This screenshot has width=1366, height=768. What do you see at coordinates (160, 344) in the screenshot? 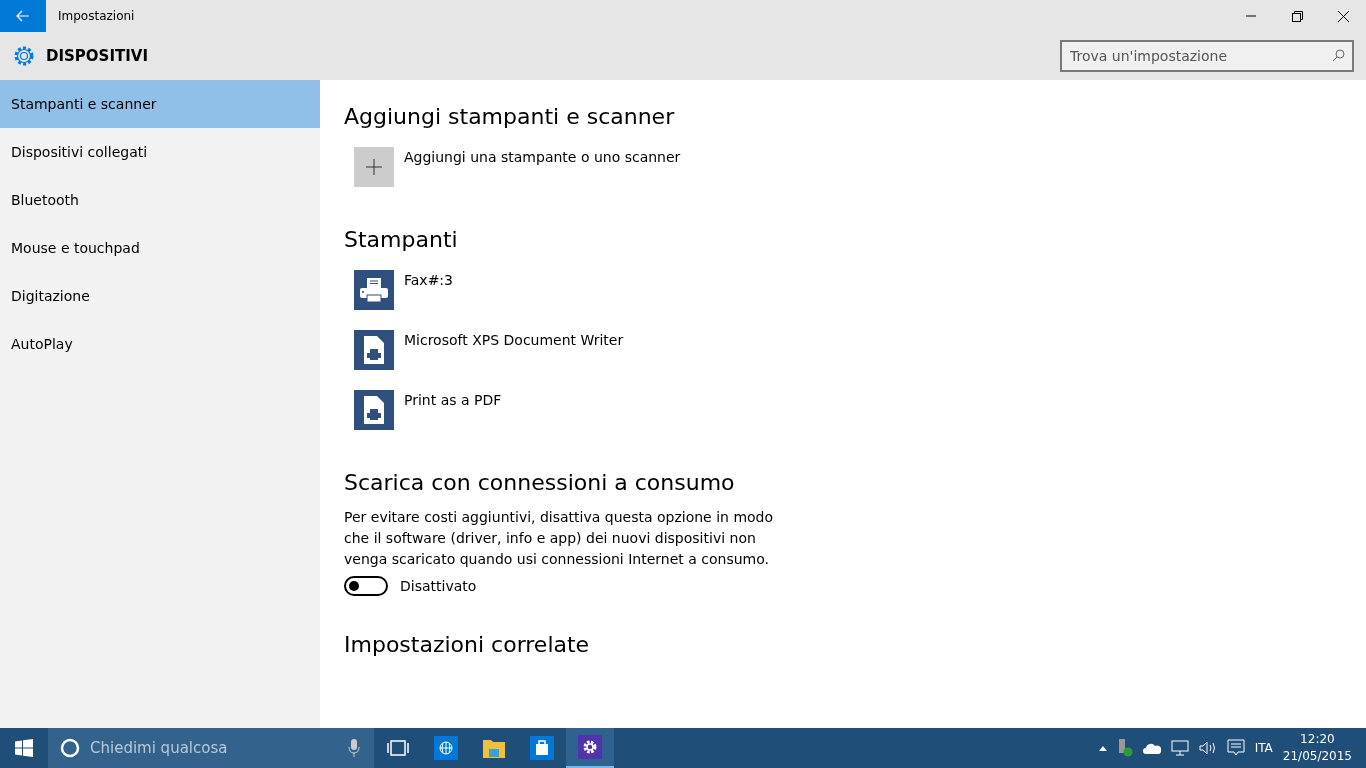
I see `sidebar-item: AutoPlay` at bounding box center [160, 344].